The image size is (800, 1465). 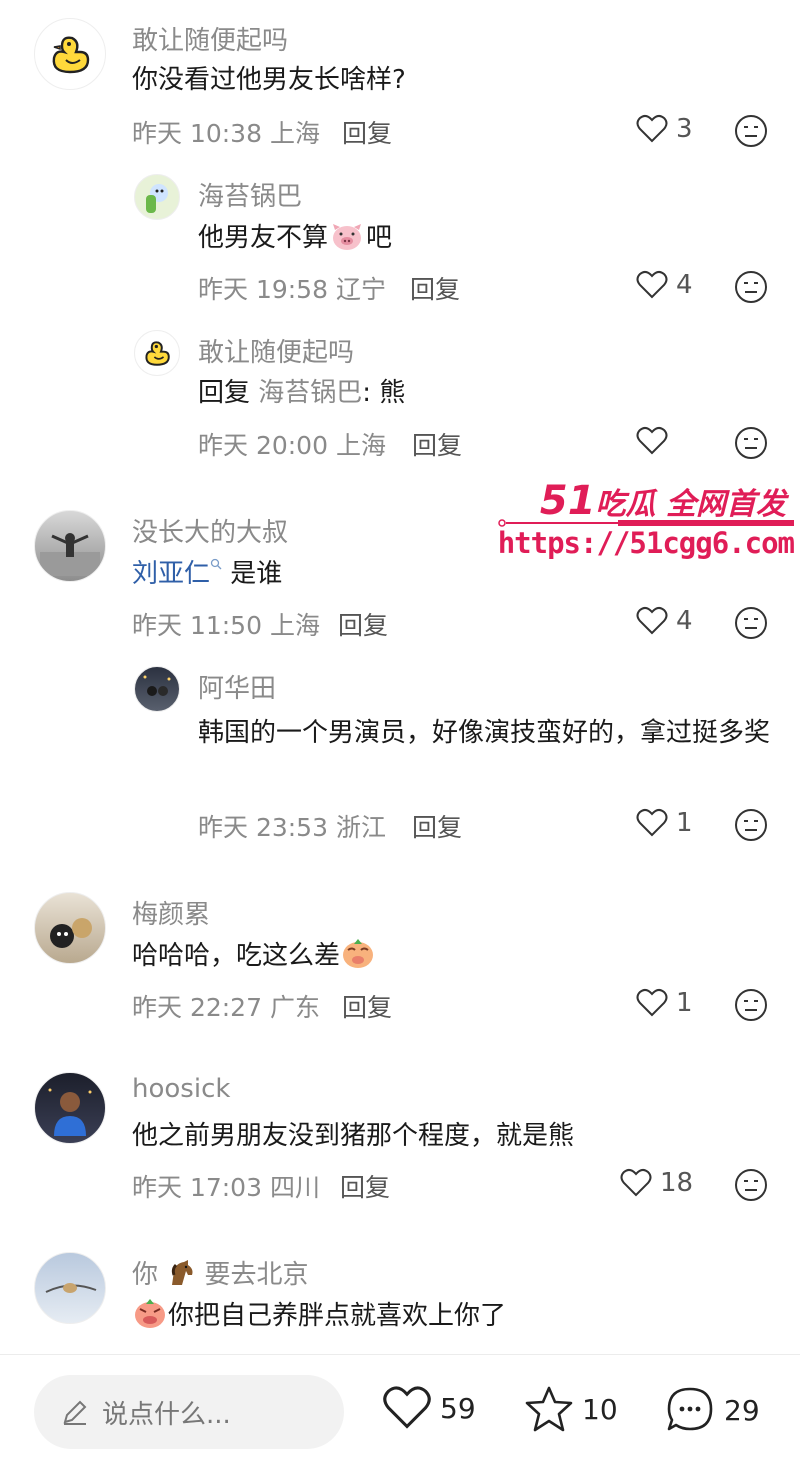 I want to click on watermark: 51吃瓜 全网首发 https://51cgg6.com, so click(x=646, y=523).